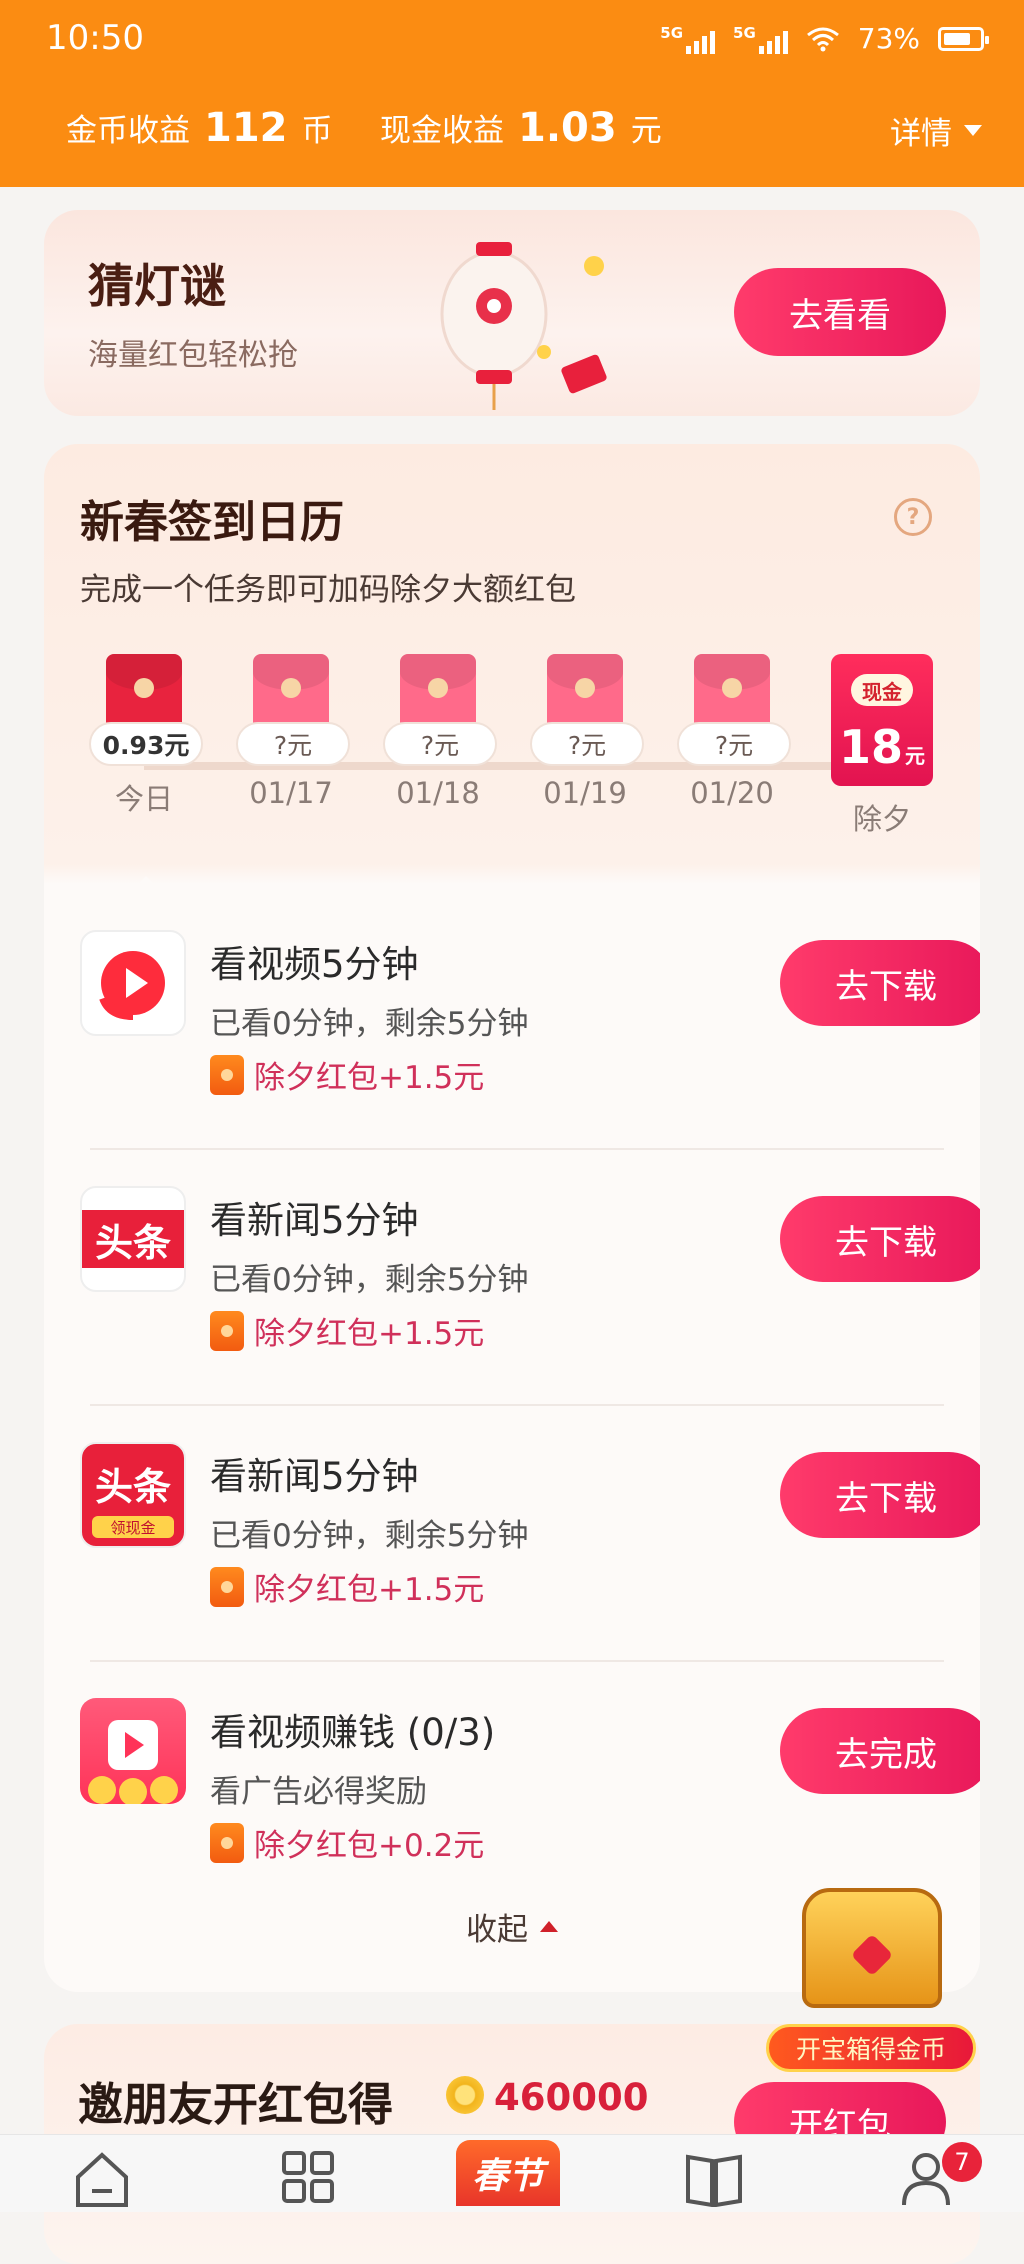 This screenshot has height=2264, width=1024. What do you see at coordinates (571, 2097) in the screenshot?
I see `invite-coin-amount: 460000` at bounding box center [571, 2097].